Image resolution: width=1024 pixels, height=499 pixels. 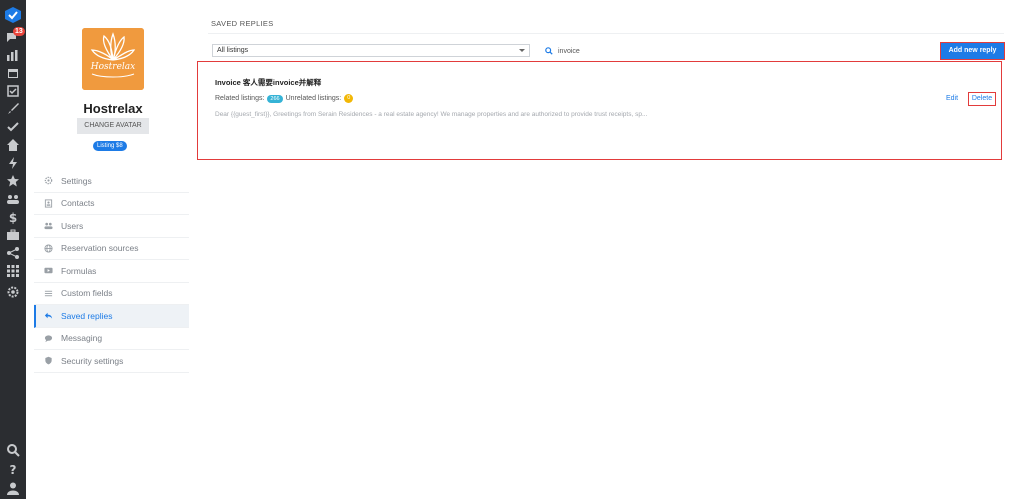 I want to click on brush-icon, so click(x=13, y=109).